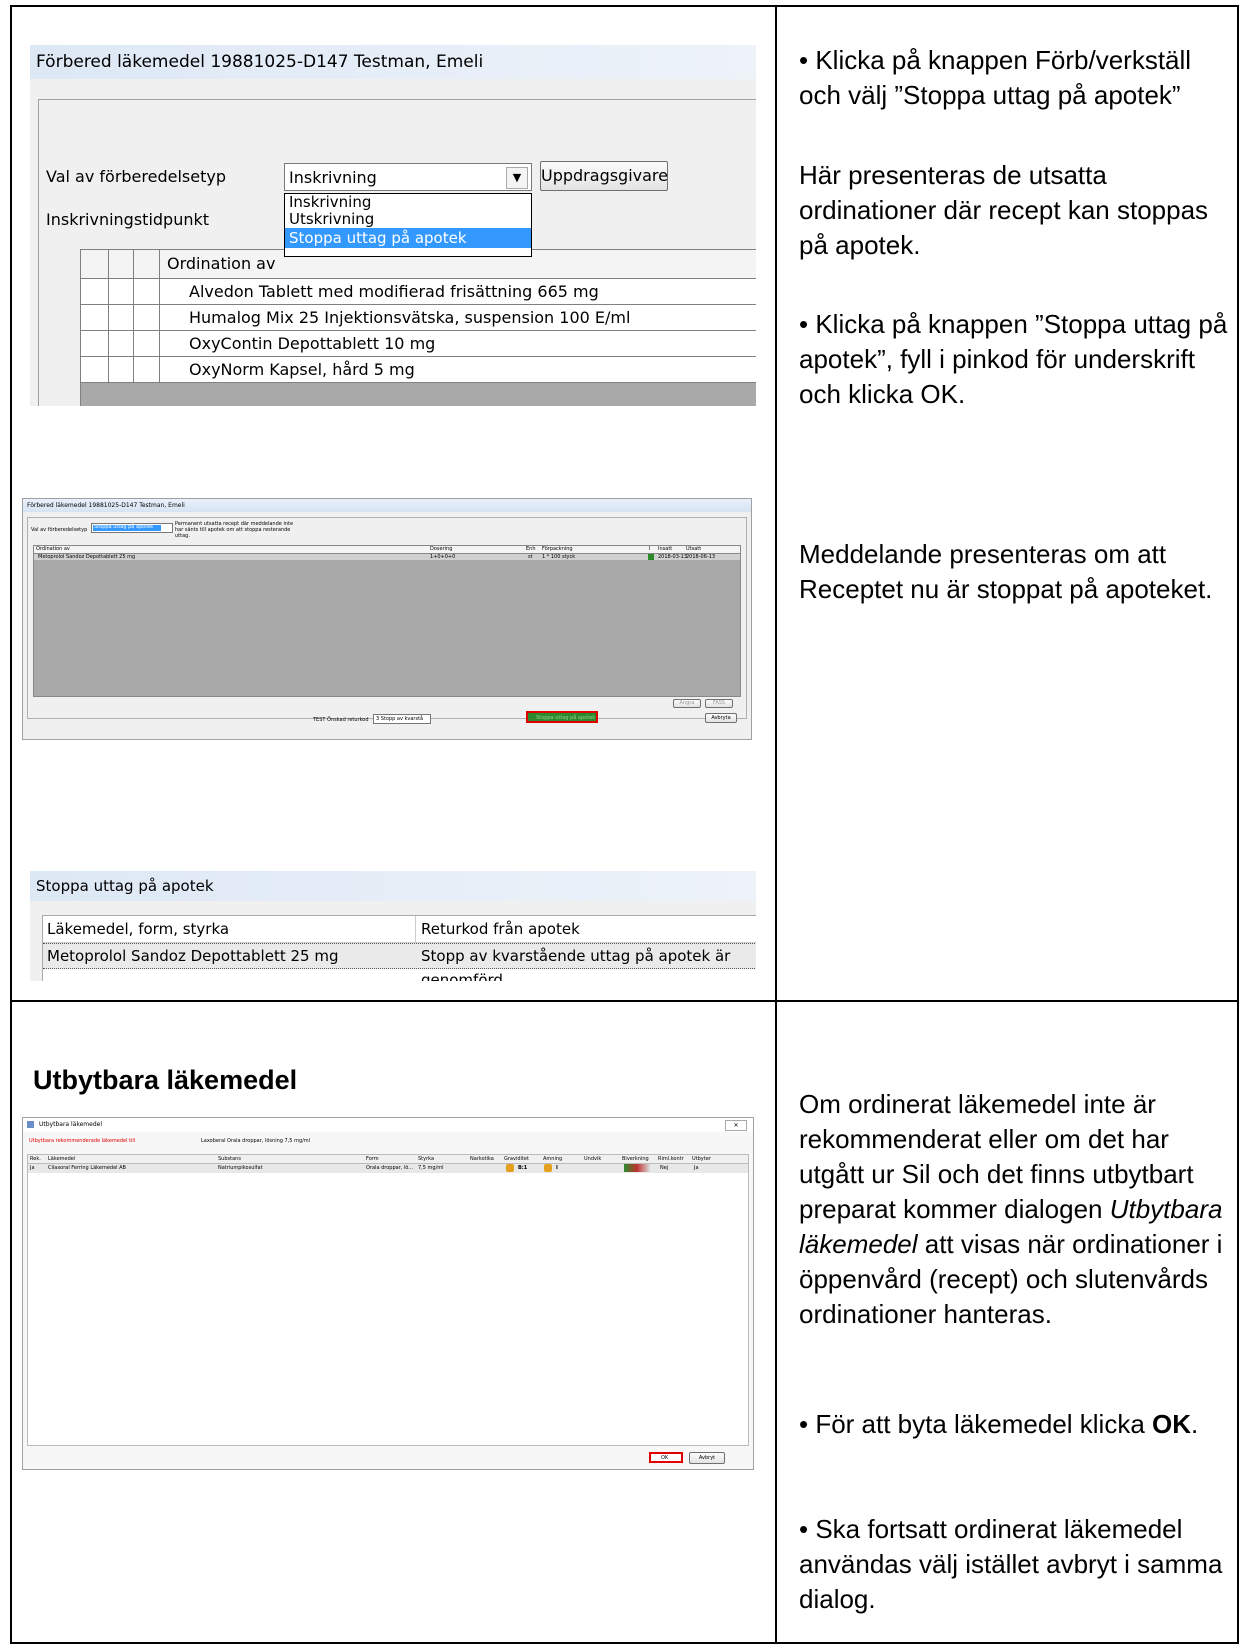  What do you see at coordinates (482, 1159) in the screenshot?
I see `column-header: Narkotika` at bounding box center [482, 1159].